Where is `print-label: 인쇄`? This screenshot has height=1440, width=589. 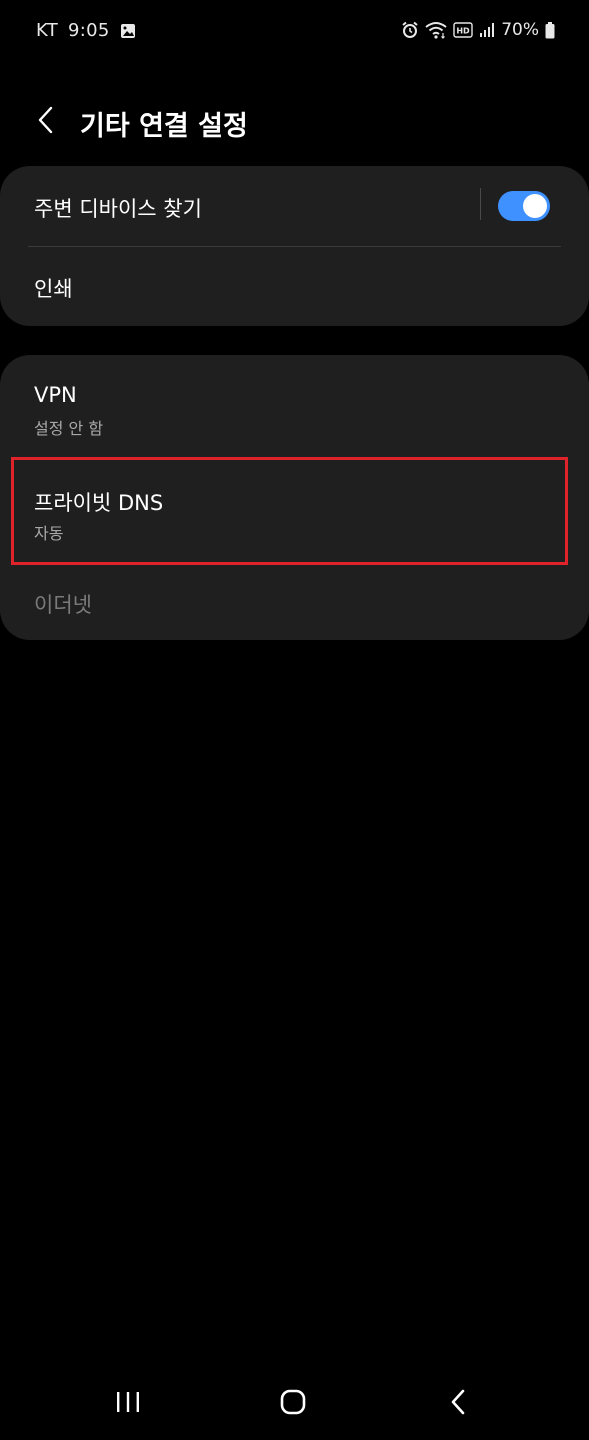 print-label: 인쇄 is located at coordinates (53, 289).